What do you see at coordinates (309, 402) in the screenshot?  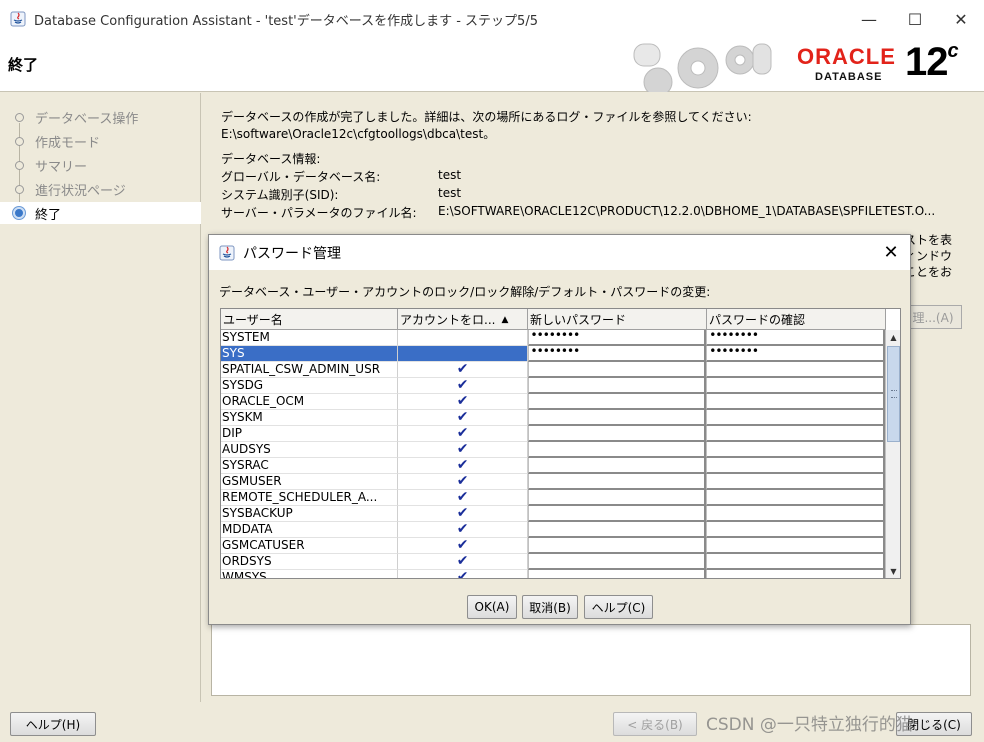 I see `username-cell: ORACLE_OCM` at bounding box center [309, 402].